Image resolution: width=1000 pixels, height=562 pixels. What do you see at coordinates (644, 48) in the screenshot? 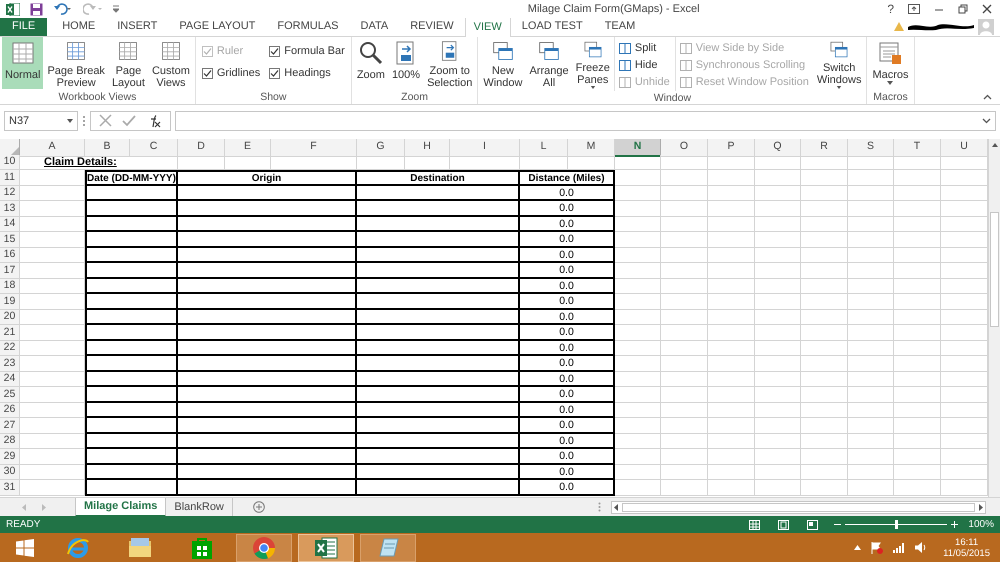
I see `ribbon-small-button: Split` at bounding box center [644, 48].